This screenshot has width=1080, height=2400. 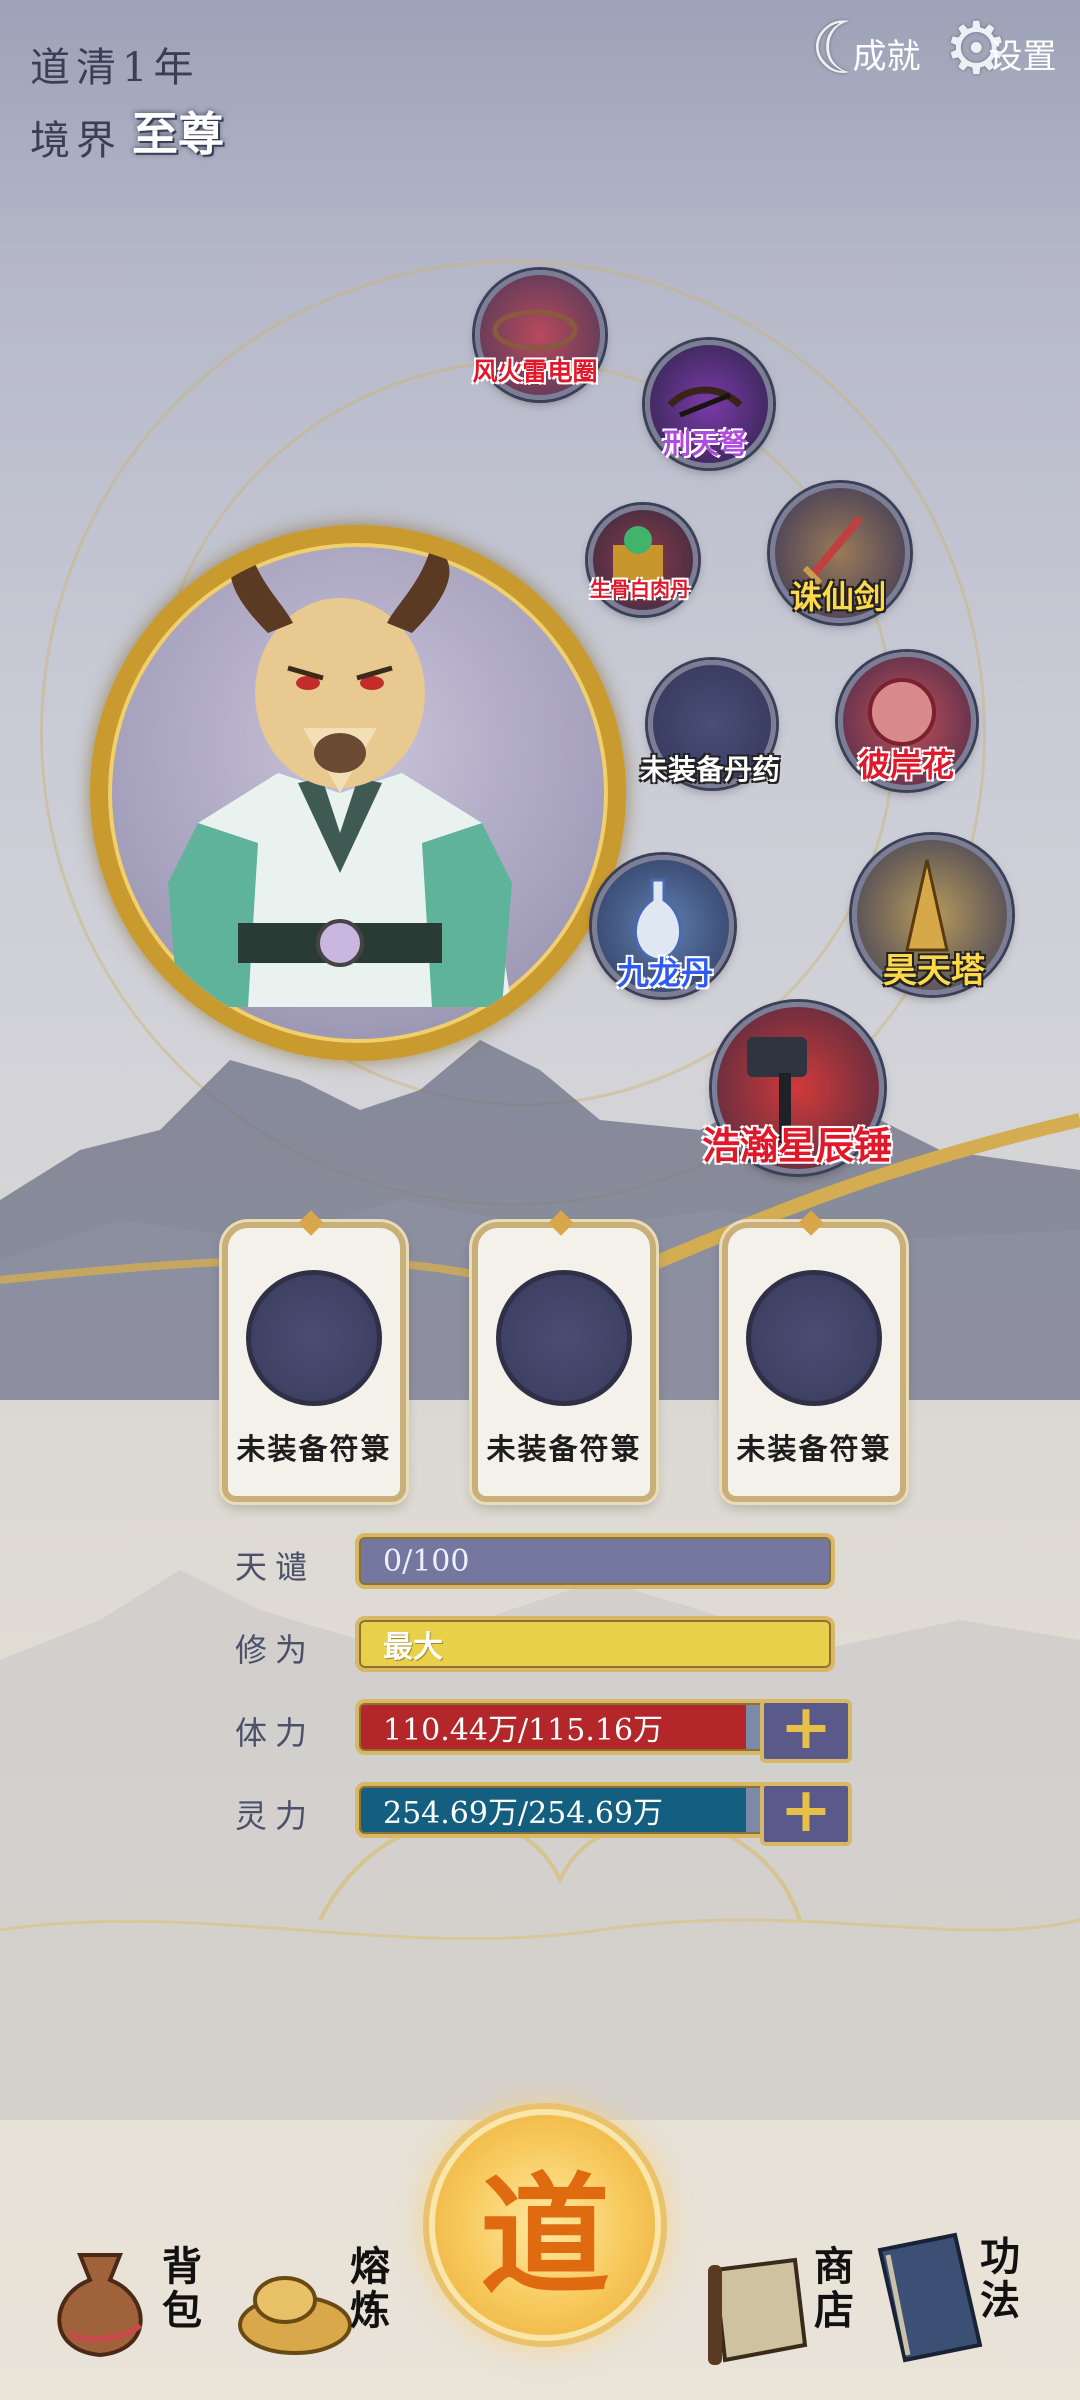 I want to click on realm-label: 境界, so click(x=76, y=141).